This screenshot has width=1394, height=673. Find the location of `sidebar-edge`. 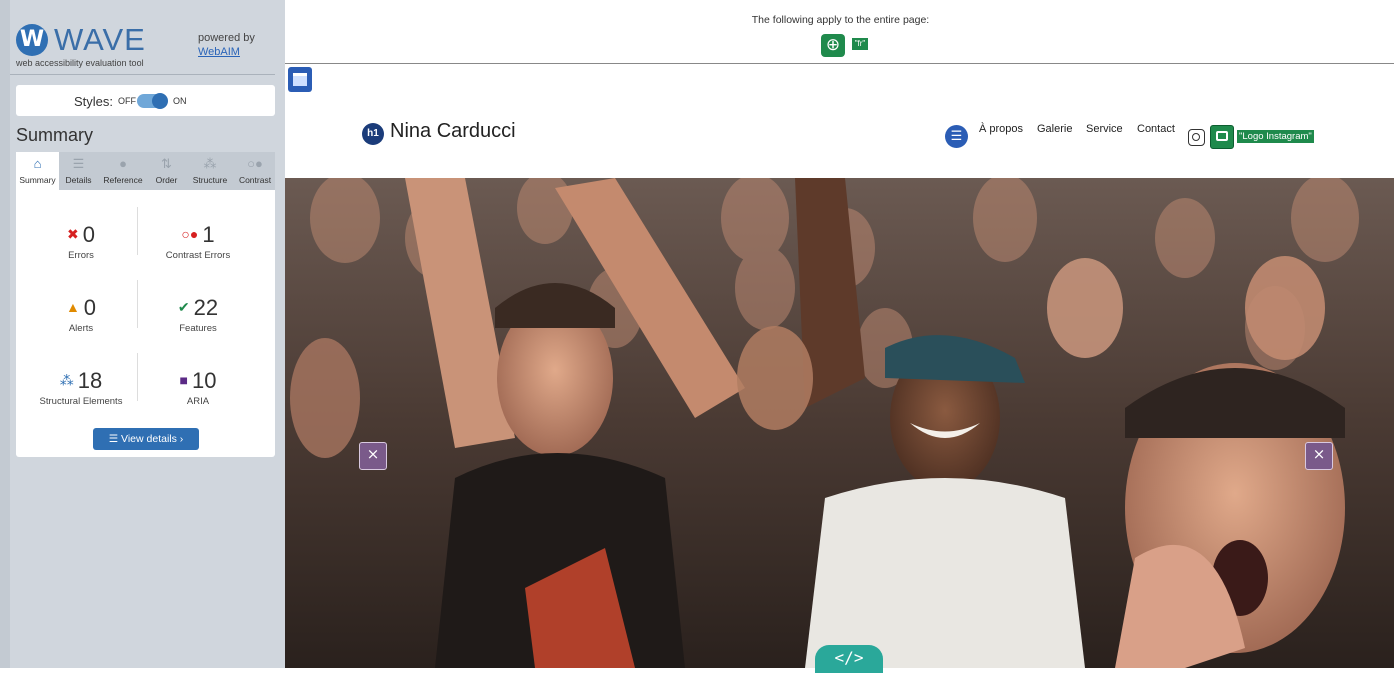

sidebar-edge is located at coordinates (5, 334).